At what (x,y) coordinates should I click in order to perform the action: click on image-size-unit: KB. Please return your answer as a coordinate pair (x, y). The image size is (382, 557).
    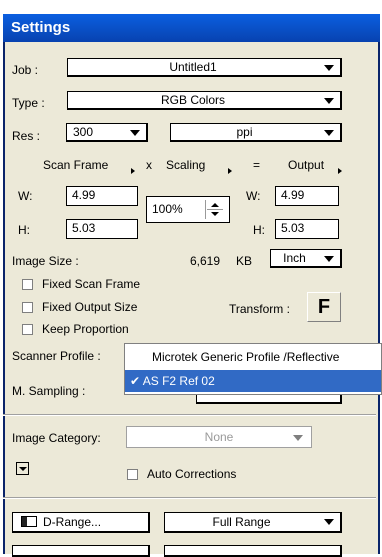
    Looking at the image, I should click on (244, 261).